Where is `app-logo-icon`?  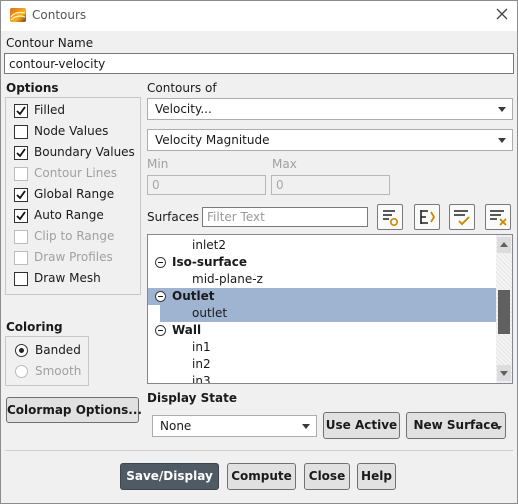
app-logo-icon is located at coordinates (18, 15).